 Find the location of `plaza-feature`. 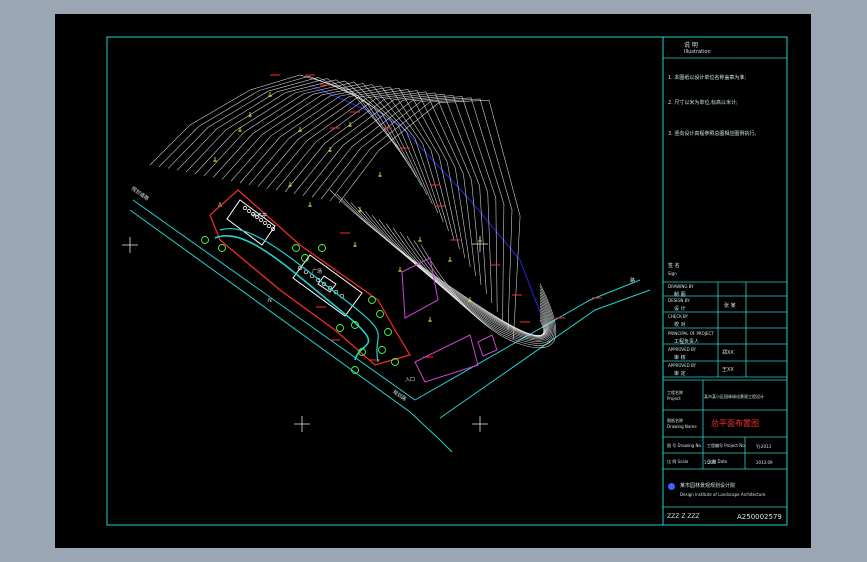

plaza-feature is located at coordinates (327, 284).